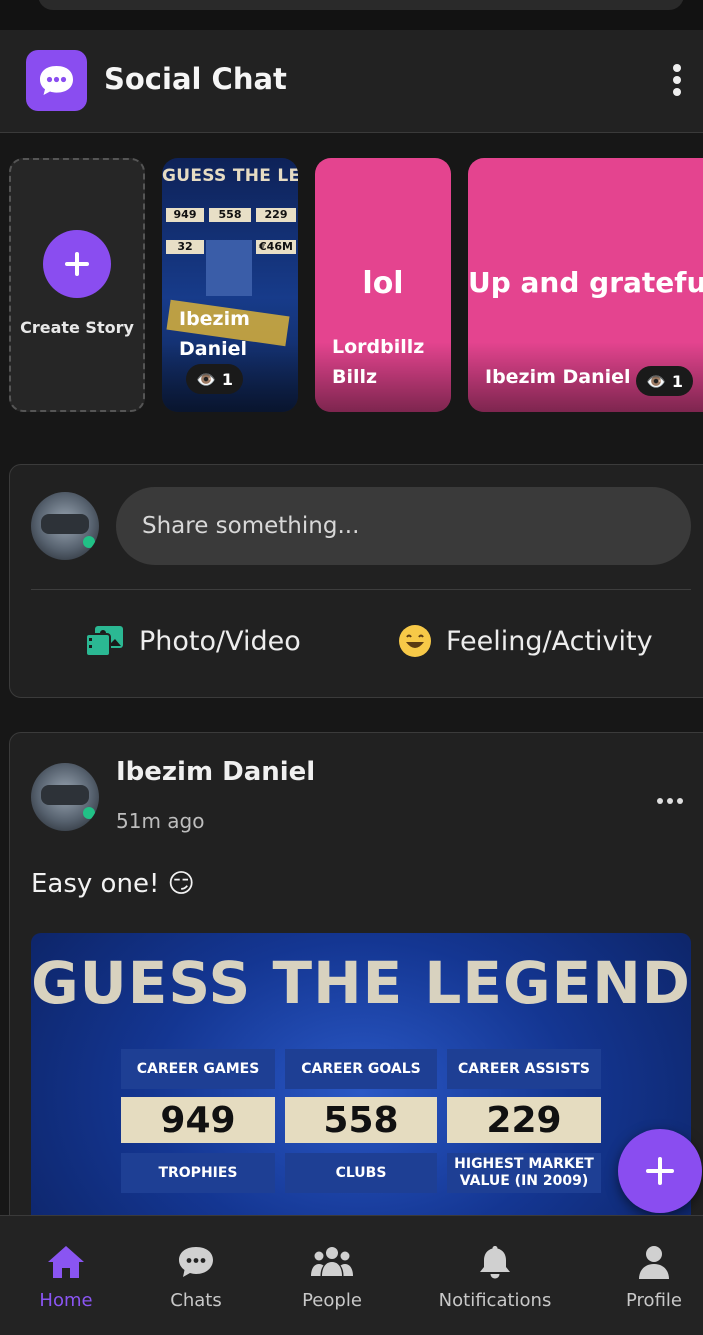 Image resolution: width=703 pixels, height=1335 pixels. What do you see at coordinates (185, 247) in the screenshot?
I see `story-image-value: 32` at bounding box center [185, 247].